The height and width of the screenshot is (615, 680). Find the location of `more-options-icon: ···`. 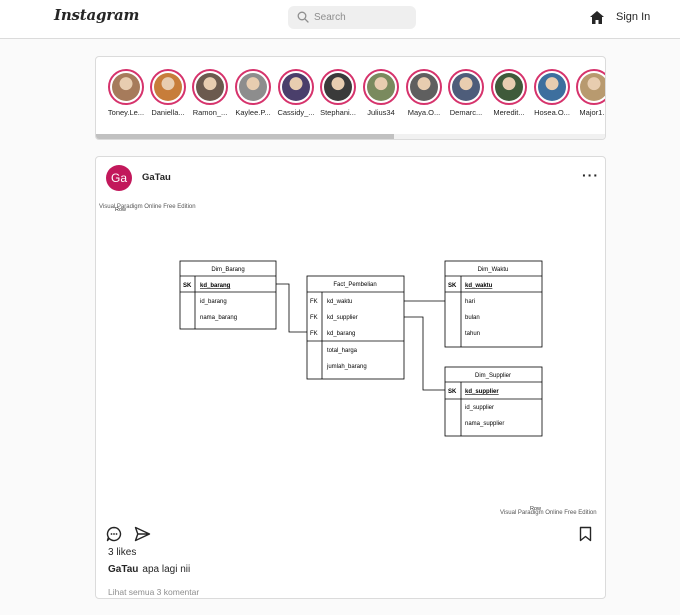

more-options-icon: ··· is located at coordinates (590, 175).